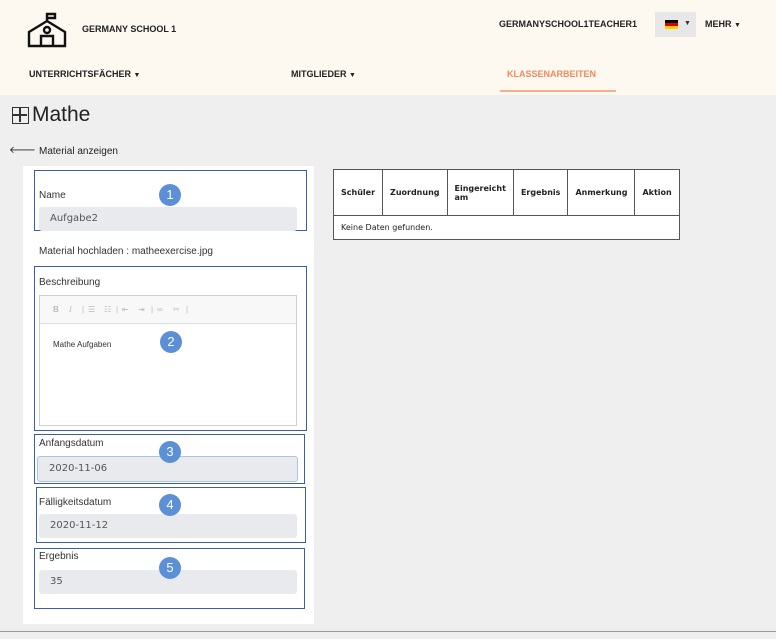 The image size is (776, 639). I want to click on more-label: MEHR, so click(718, 24).